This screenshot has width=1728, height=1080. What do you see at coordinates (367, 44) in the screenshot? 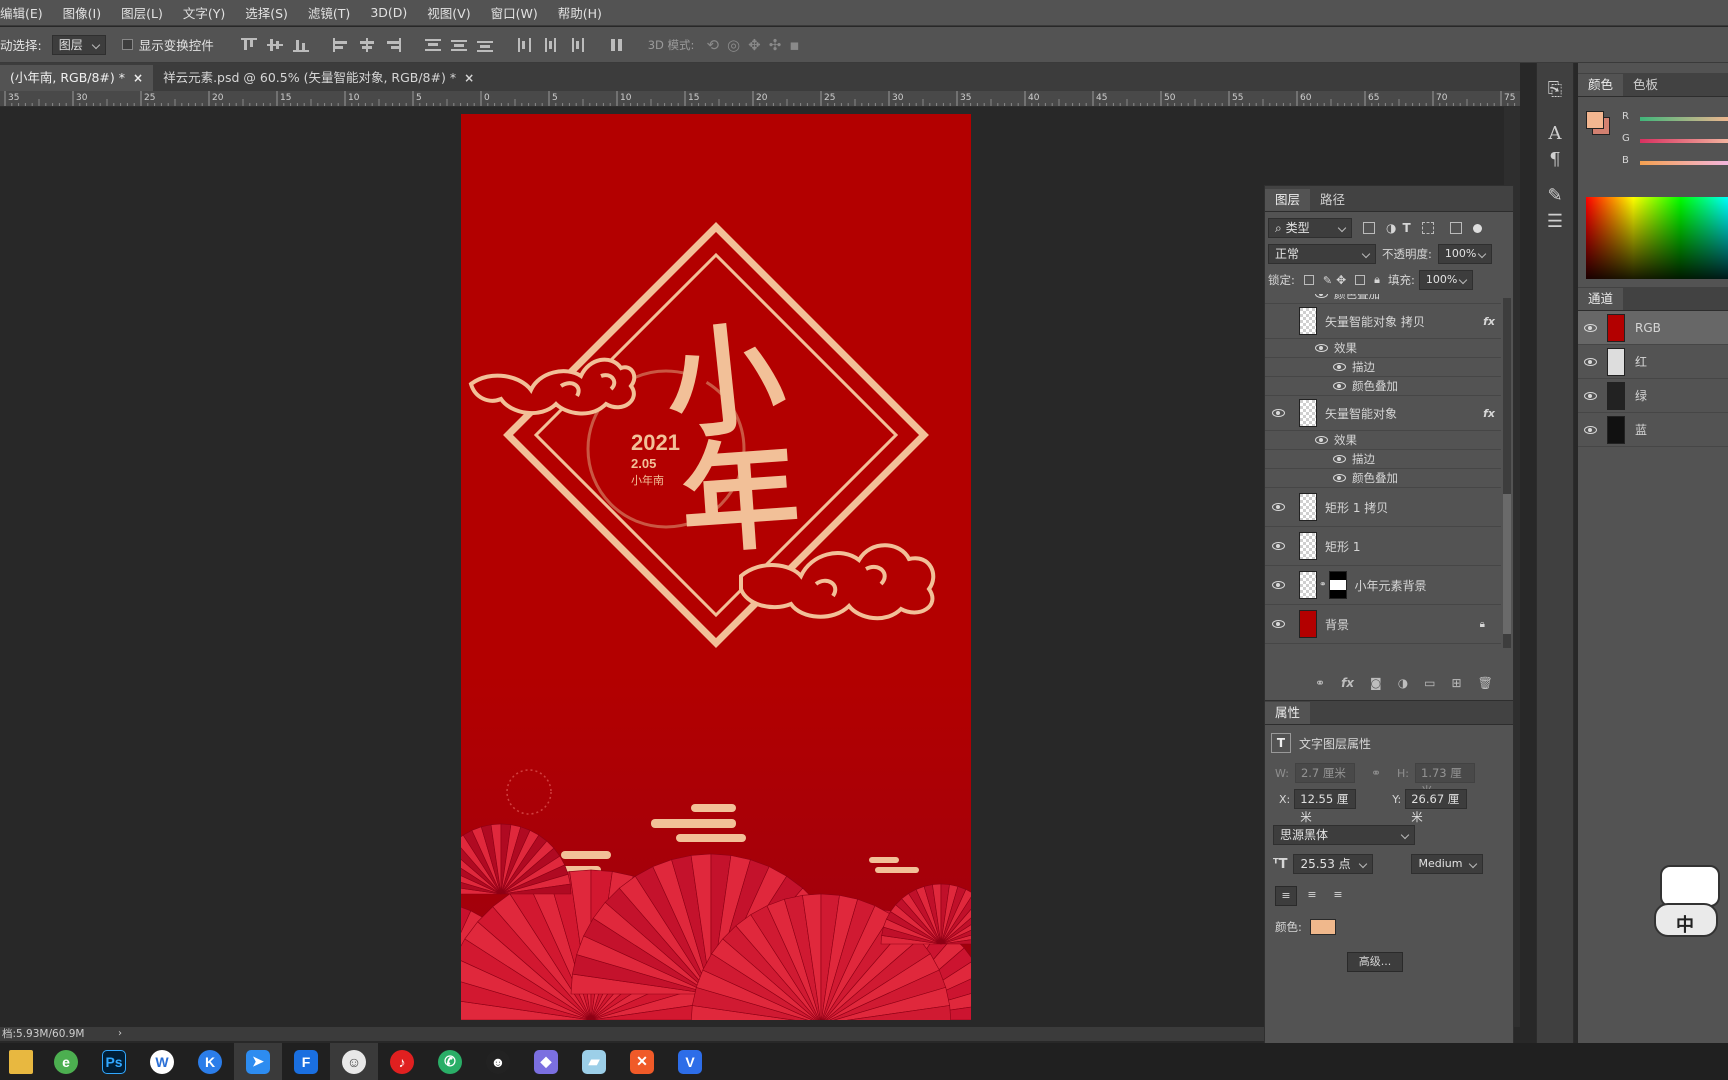
I see `align-hcenter-icon` at bounding box center [367, 44].